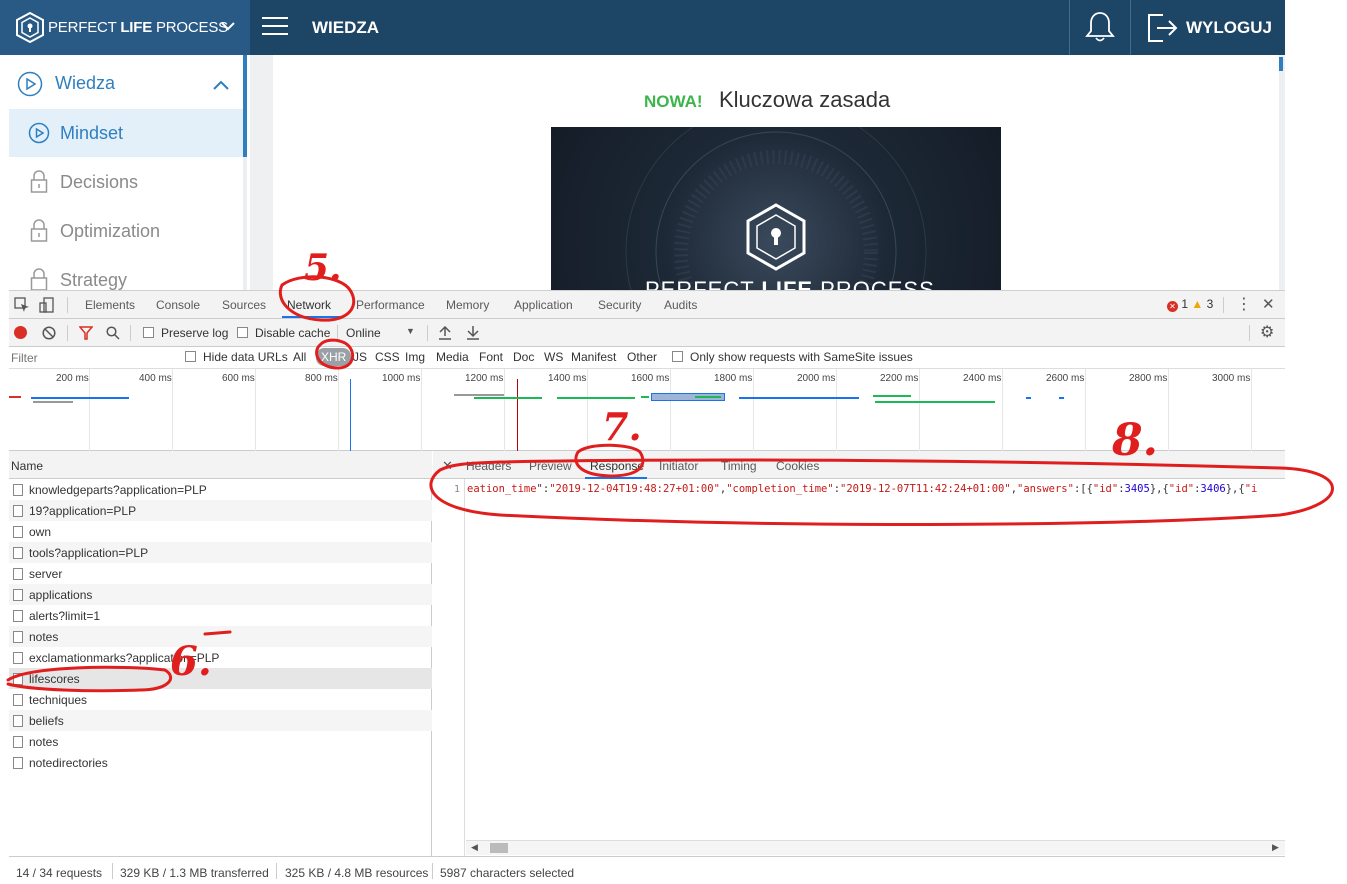  Describe the element at coordinates (467, 305) in the screenshot. I see `tab-memory: Memory` at that location.